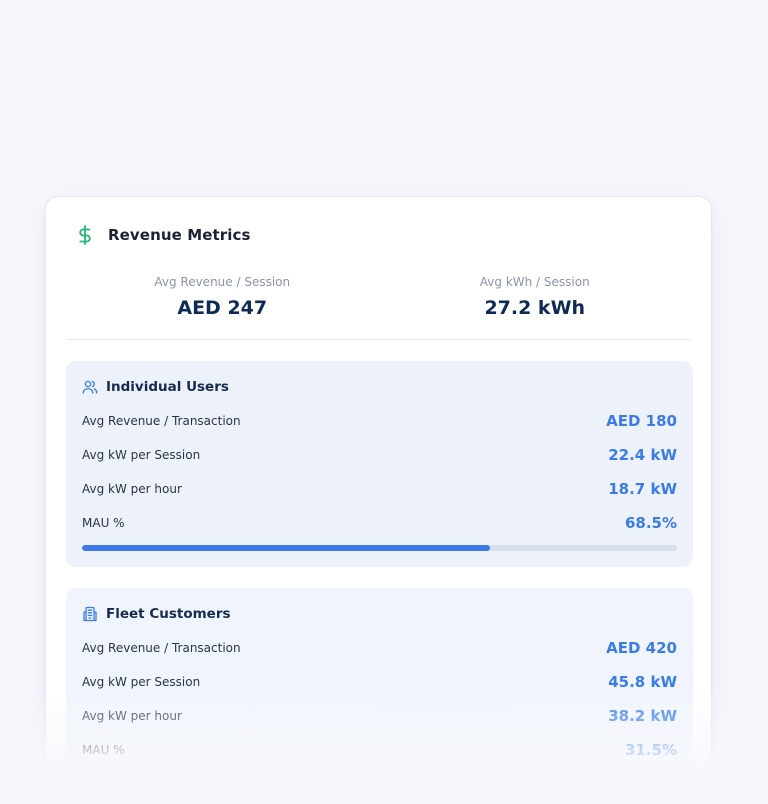  I want to click on mau-progress-fill, so click(286, 548).